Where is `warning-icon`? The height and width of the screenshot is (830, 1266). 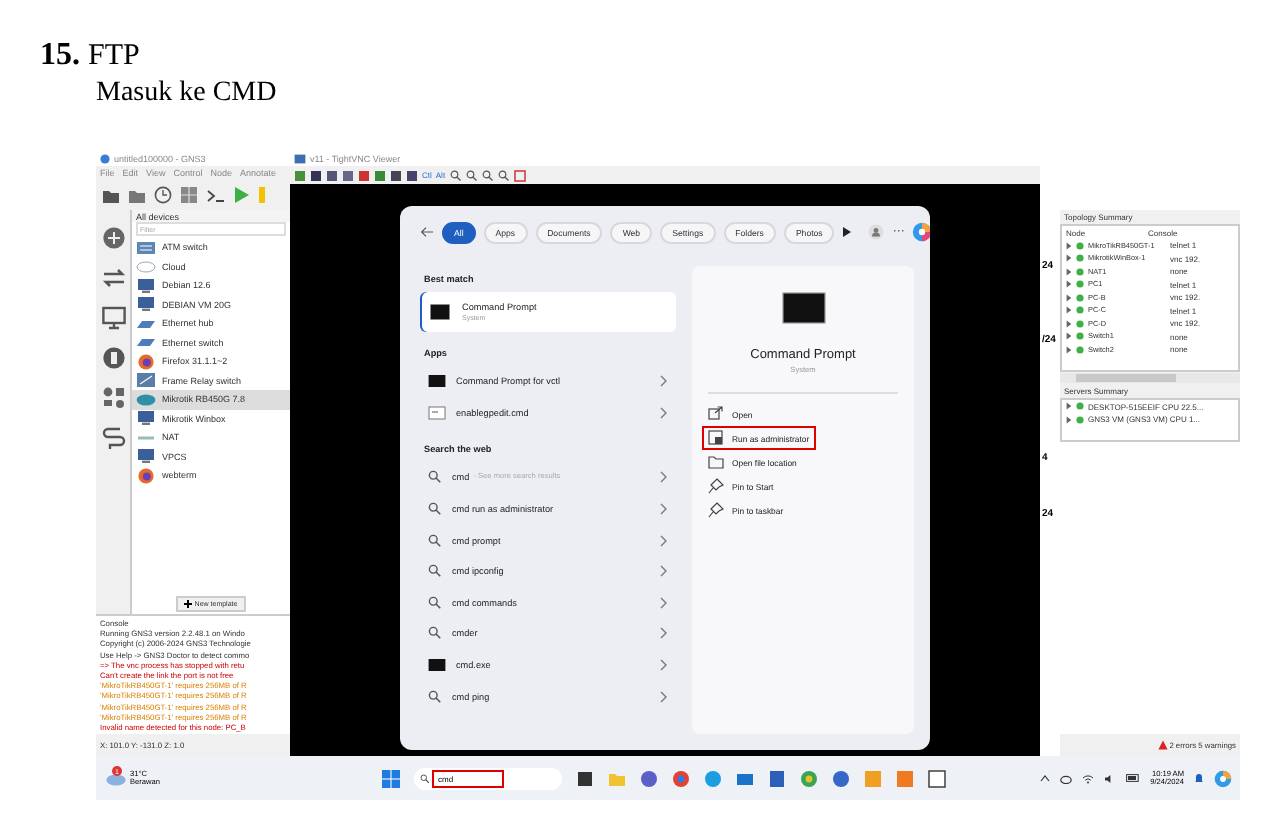
warning-icon is located at coordinates (1162, 745).